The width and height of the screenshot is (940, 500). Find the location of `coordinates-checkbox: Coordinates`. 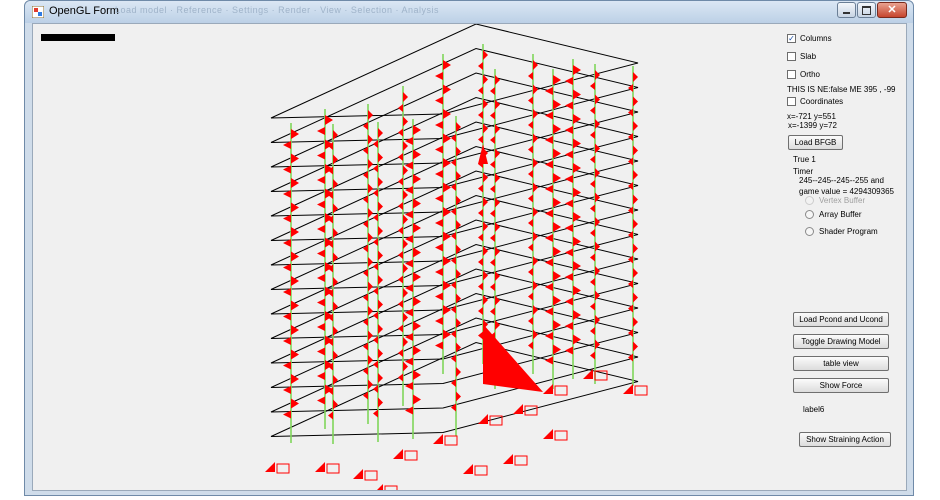

coordinates-checkbox: Coordinates is located at coordinates (815, 101).